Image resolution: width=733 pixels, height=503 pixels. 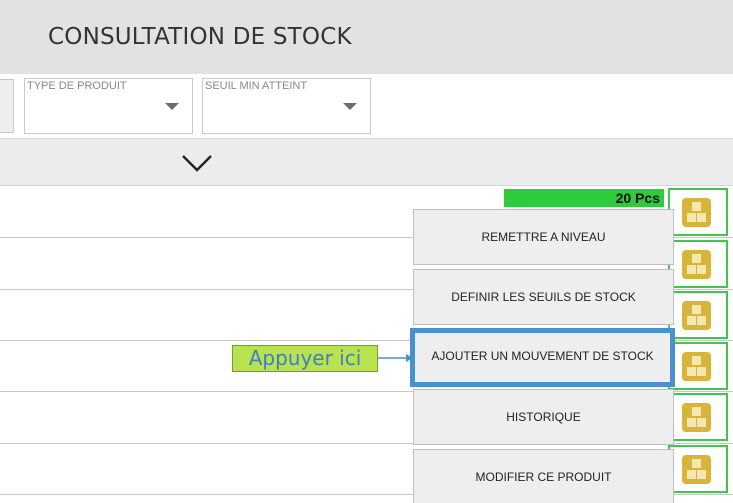 What do you see at coordinates (584, 198) in the screenshot?
I see `stock-quantity-bar: 20 Pcs` at bounding box center [584, 198].